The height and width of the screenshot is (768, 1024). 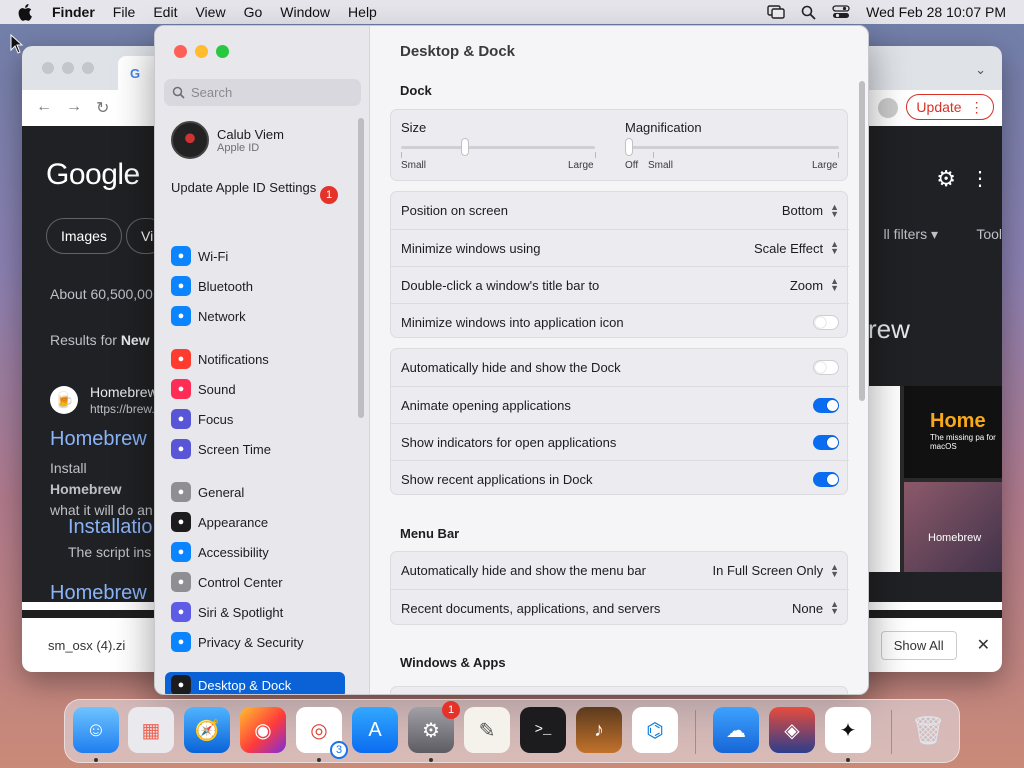 I want to click on sidebar-item-siri-spotlight: ● Siri & Spotlight, so click(x=255, y=612).